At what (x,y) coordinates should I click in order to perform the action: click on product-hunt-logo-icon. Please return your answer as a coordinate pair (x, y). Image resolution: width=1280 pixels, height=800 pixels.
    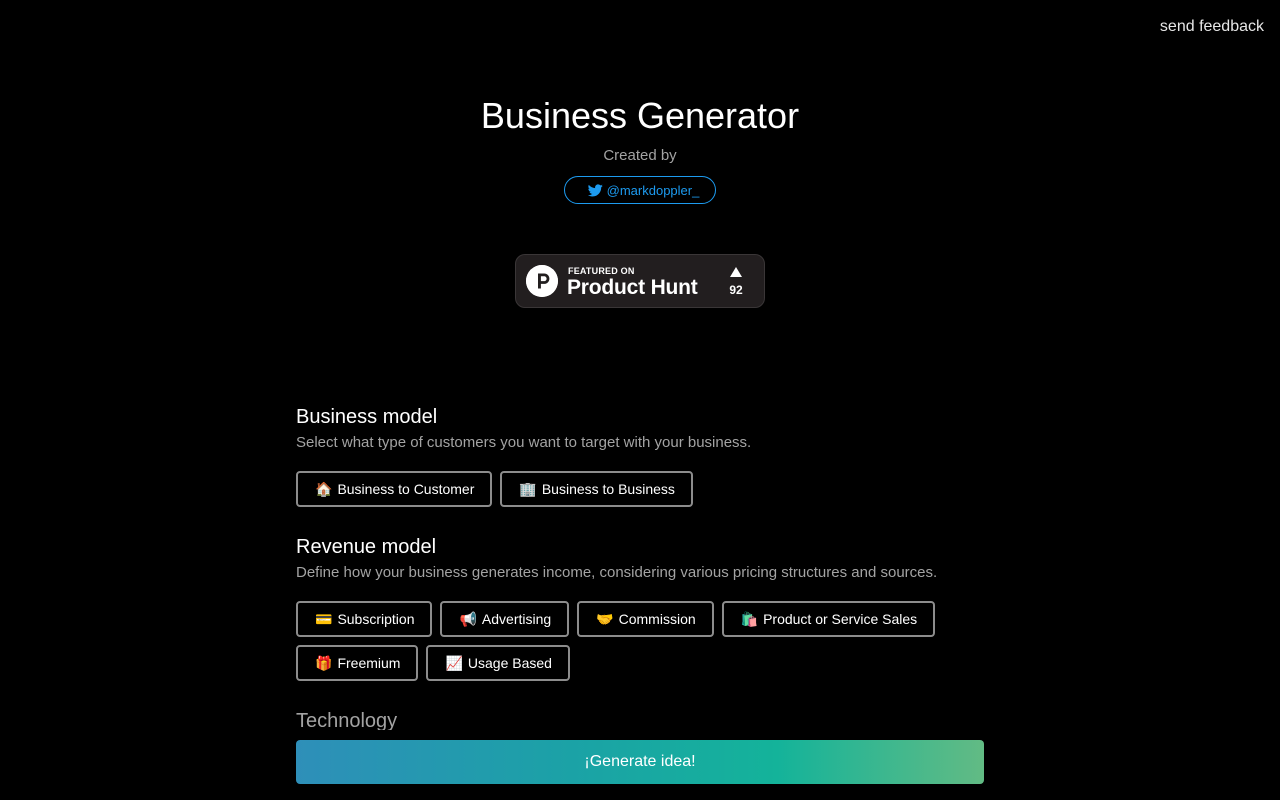
    Looking at the image, I should click on (542, 281).